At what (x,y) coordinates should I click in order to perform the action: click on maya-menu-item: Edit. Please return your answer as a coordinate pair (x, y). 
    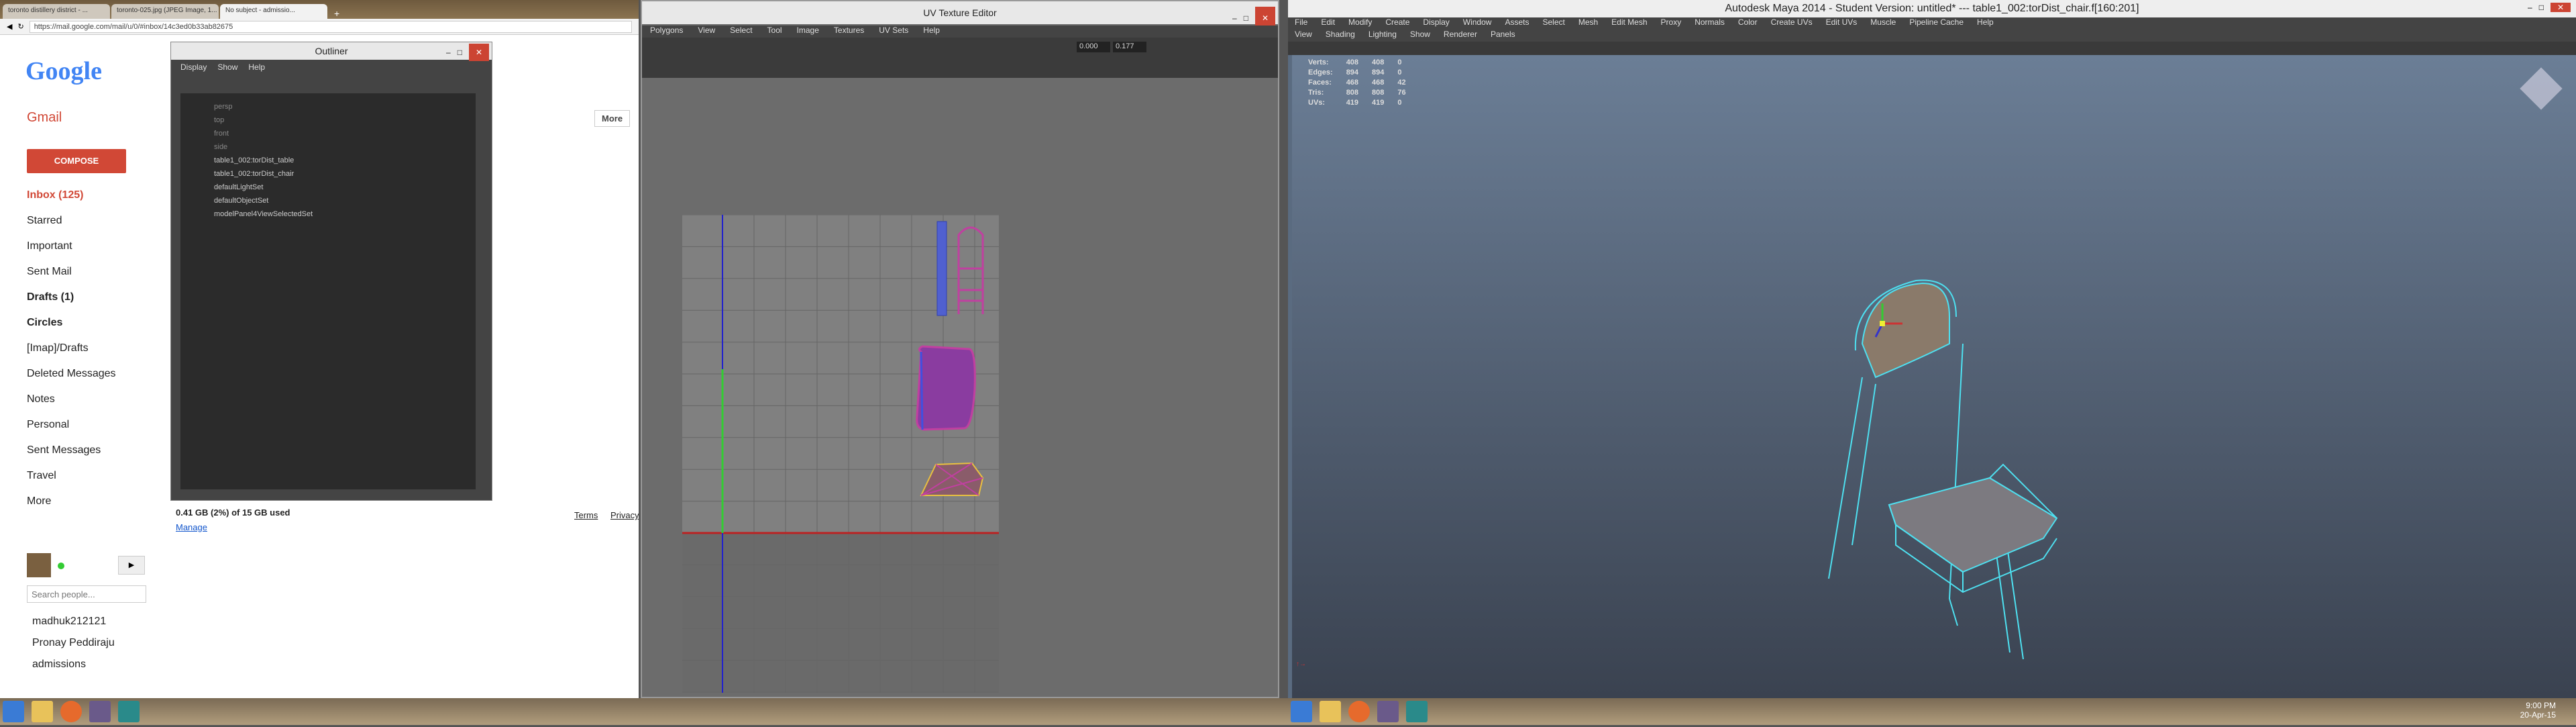
    Looking at the image, I should click on (1328, 23).